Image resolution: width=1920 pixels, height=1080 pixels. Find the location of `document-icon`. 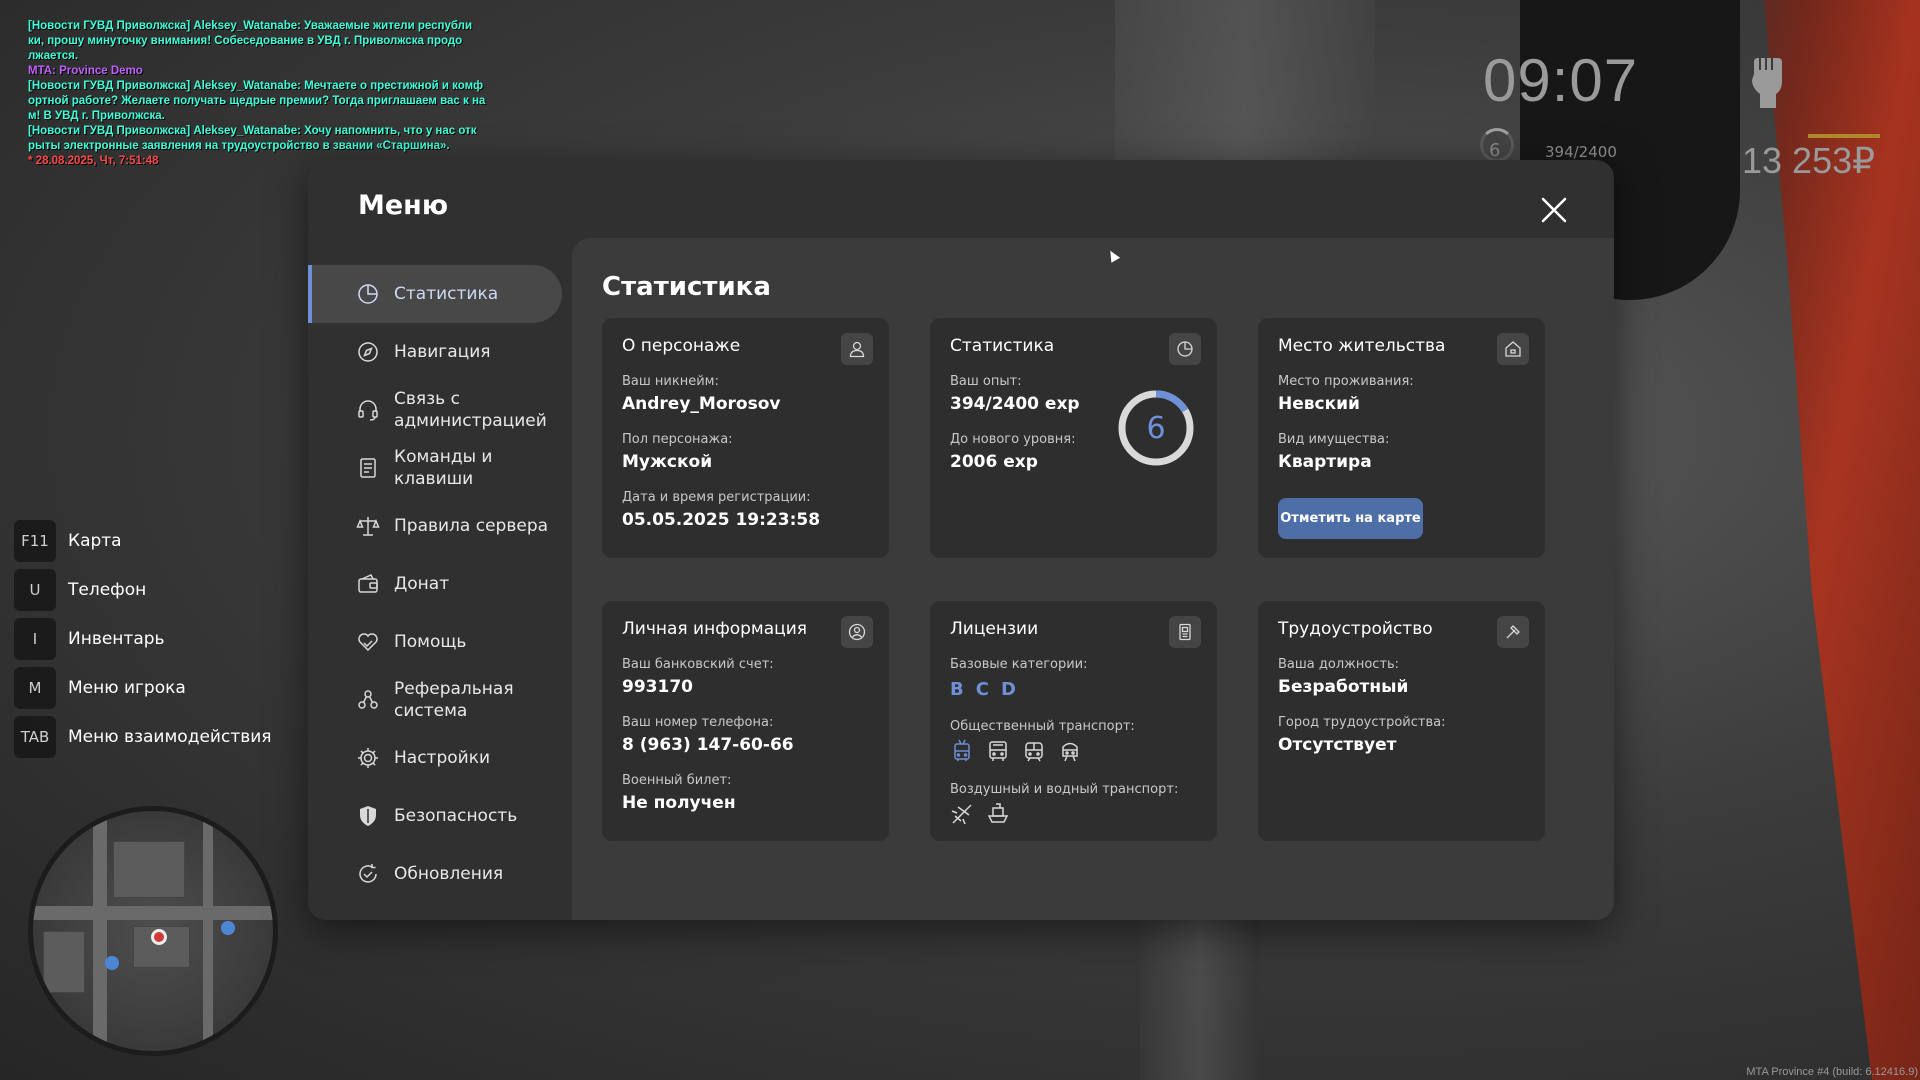

document-icon is located at coordinates (368, 468).